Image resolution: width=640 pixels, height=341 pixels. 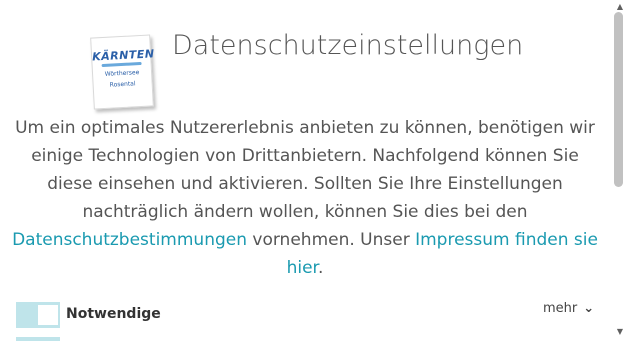 What do you see at coordinates (620, 7) in the screenshot?
I see `arrow-up-icon: ▲` at bounding box center [620, 7].